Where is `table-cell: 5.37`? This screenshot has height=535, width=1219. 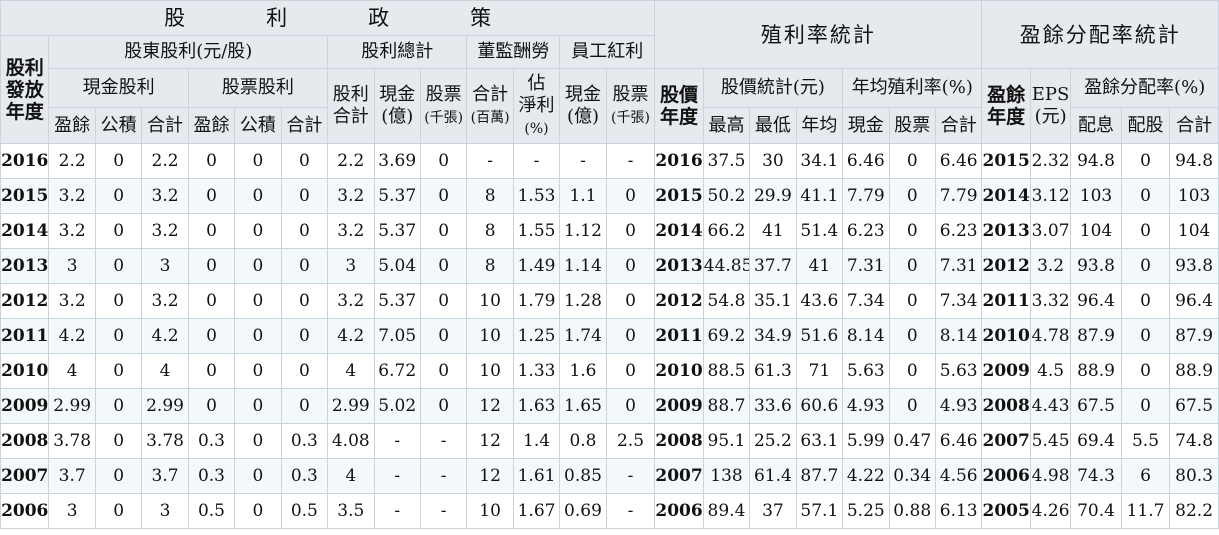 table-cell: 5.37 is located at coordinates (397, 231).